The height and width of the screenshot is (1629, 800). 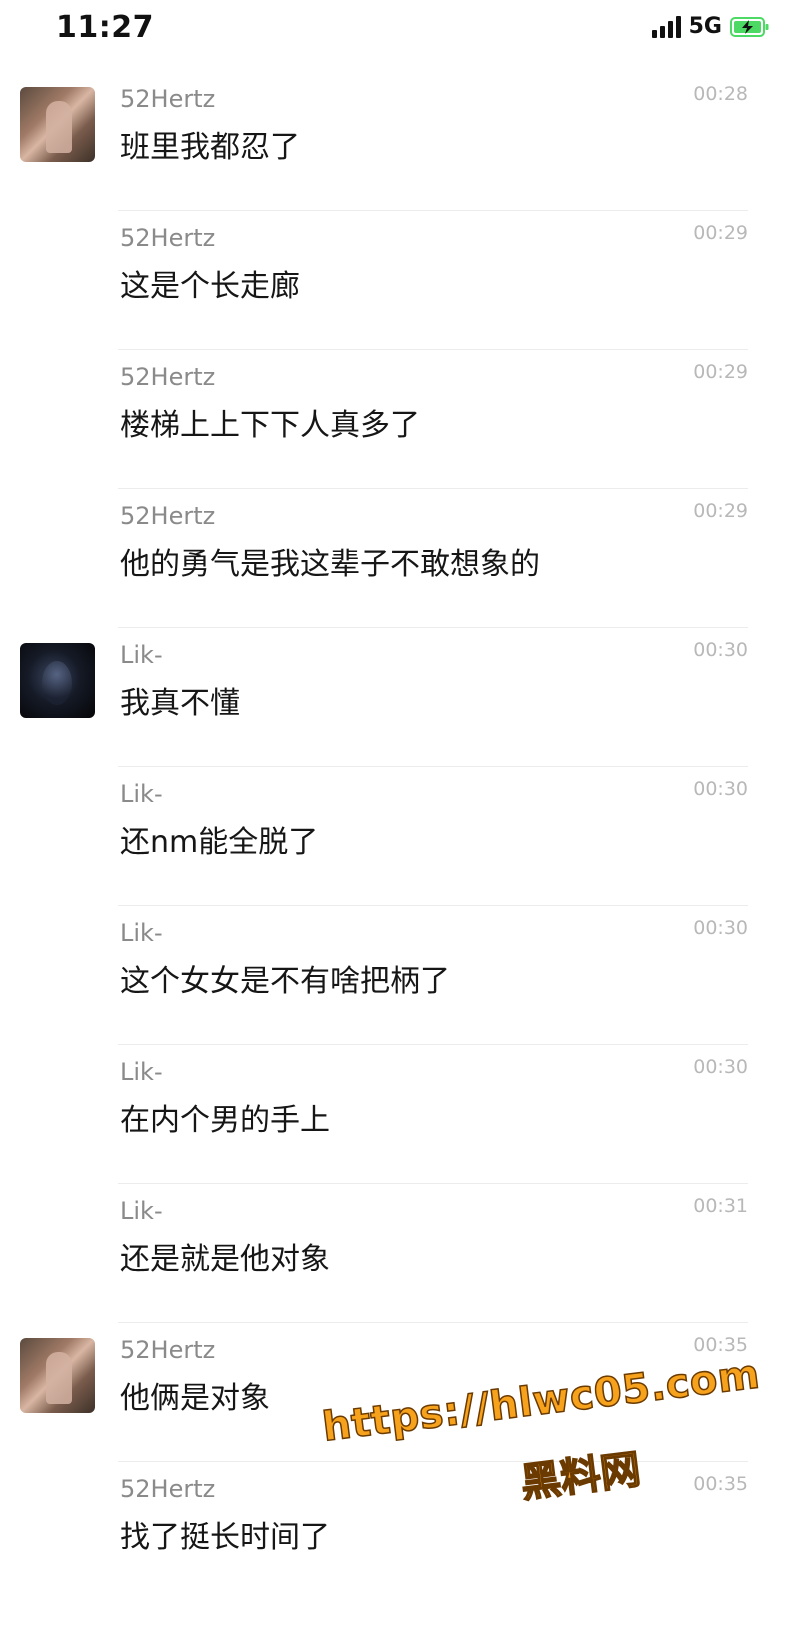 I want to click on message-time: 00:28, so click(x=720, y=94).